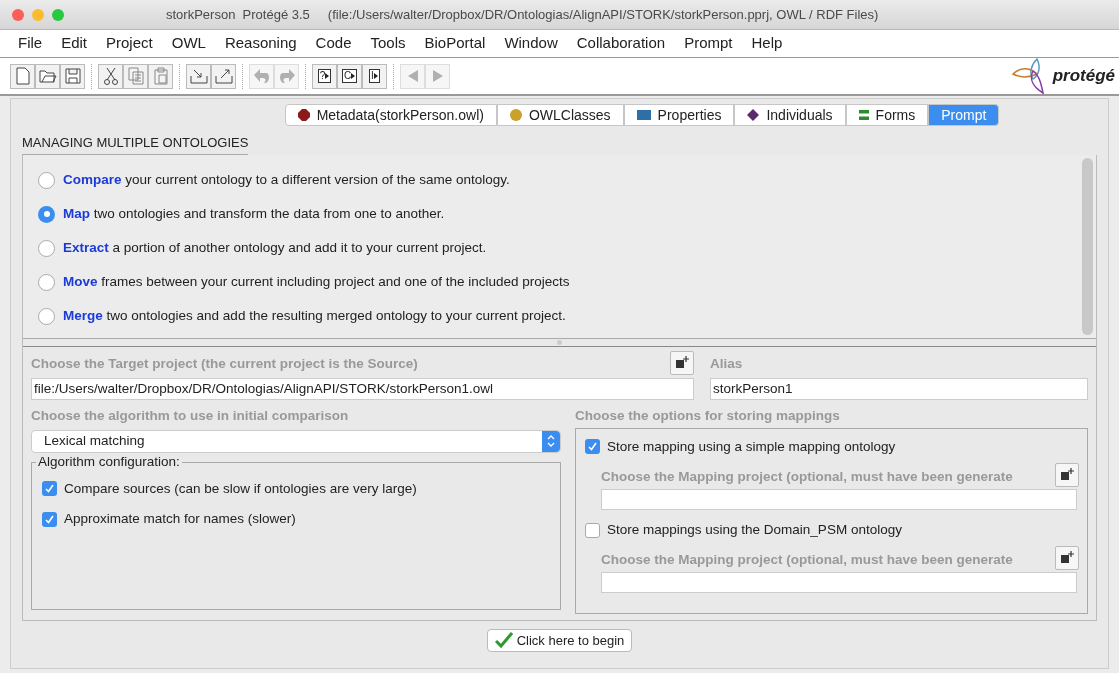 The width and height of the screenshot is (1119, 673). Describe the element at coordinates (38, 14) in the screenshot. I see `minimize-button` at that location.